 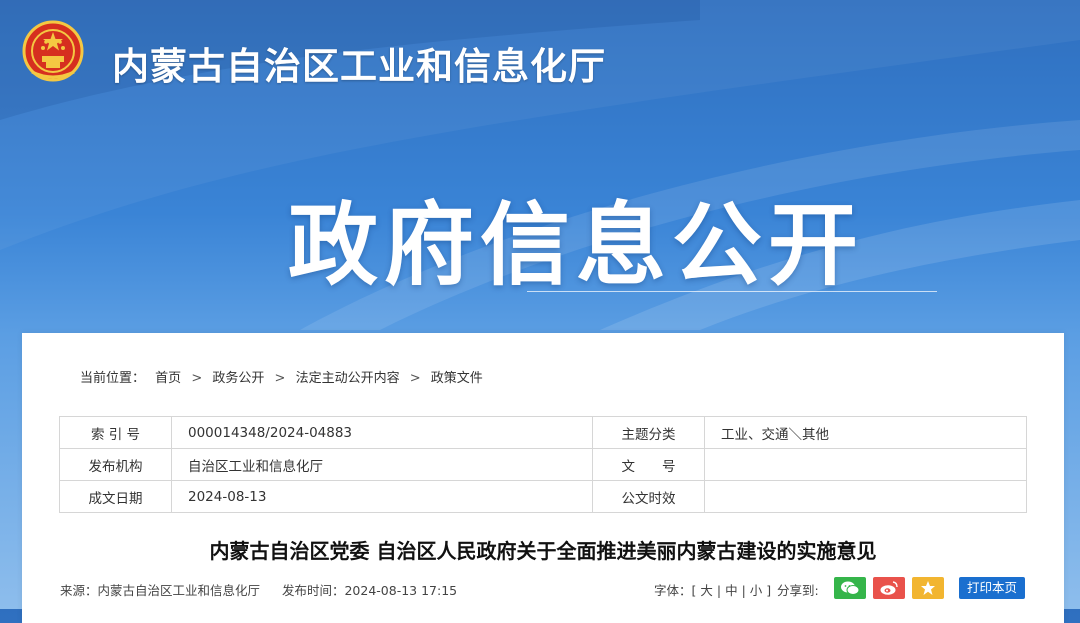 What do you see at coordinates (382, 432) in the screenshot?
I see `index-value: 000014348/2024-04883` at bounding box center [382, 432].